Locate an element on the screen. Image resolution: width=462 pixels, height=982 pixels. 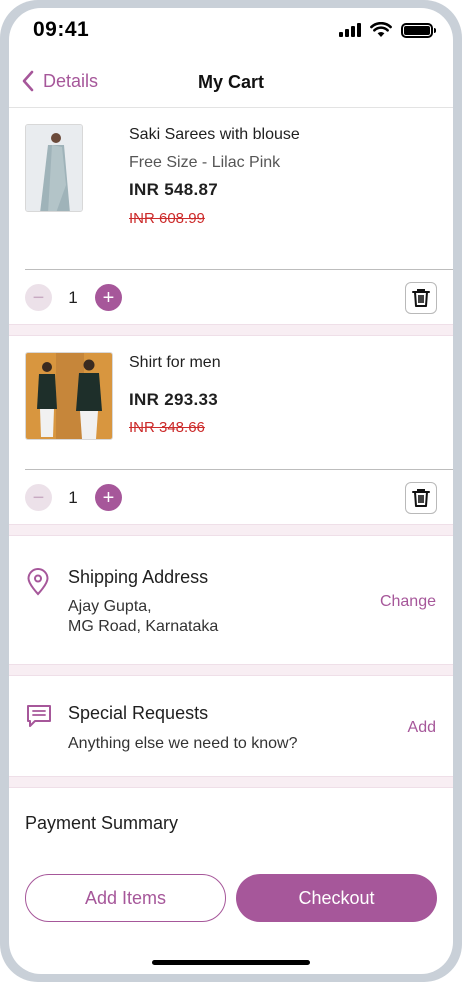
navigation-bar: Details My Cart is located at coordinates (231, 85).